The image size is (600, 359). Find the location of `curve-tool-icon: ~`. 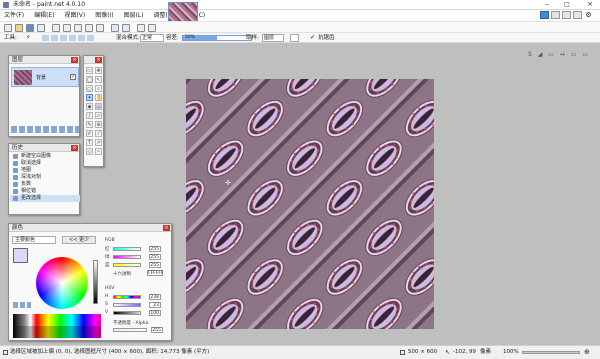

curve-tool-icon: ~ is located at coordinates (98, 151).